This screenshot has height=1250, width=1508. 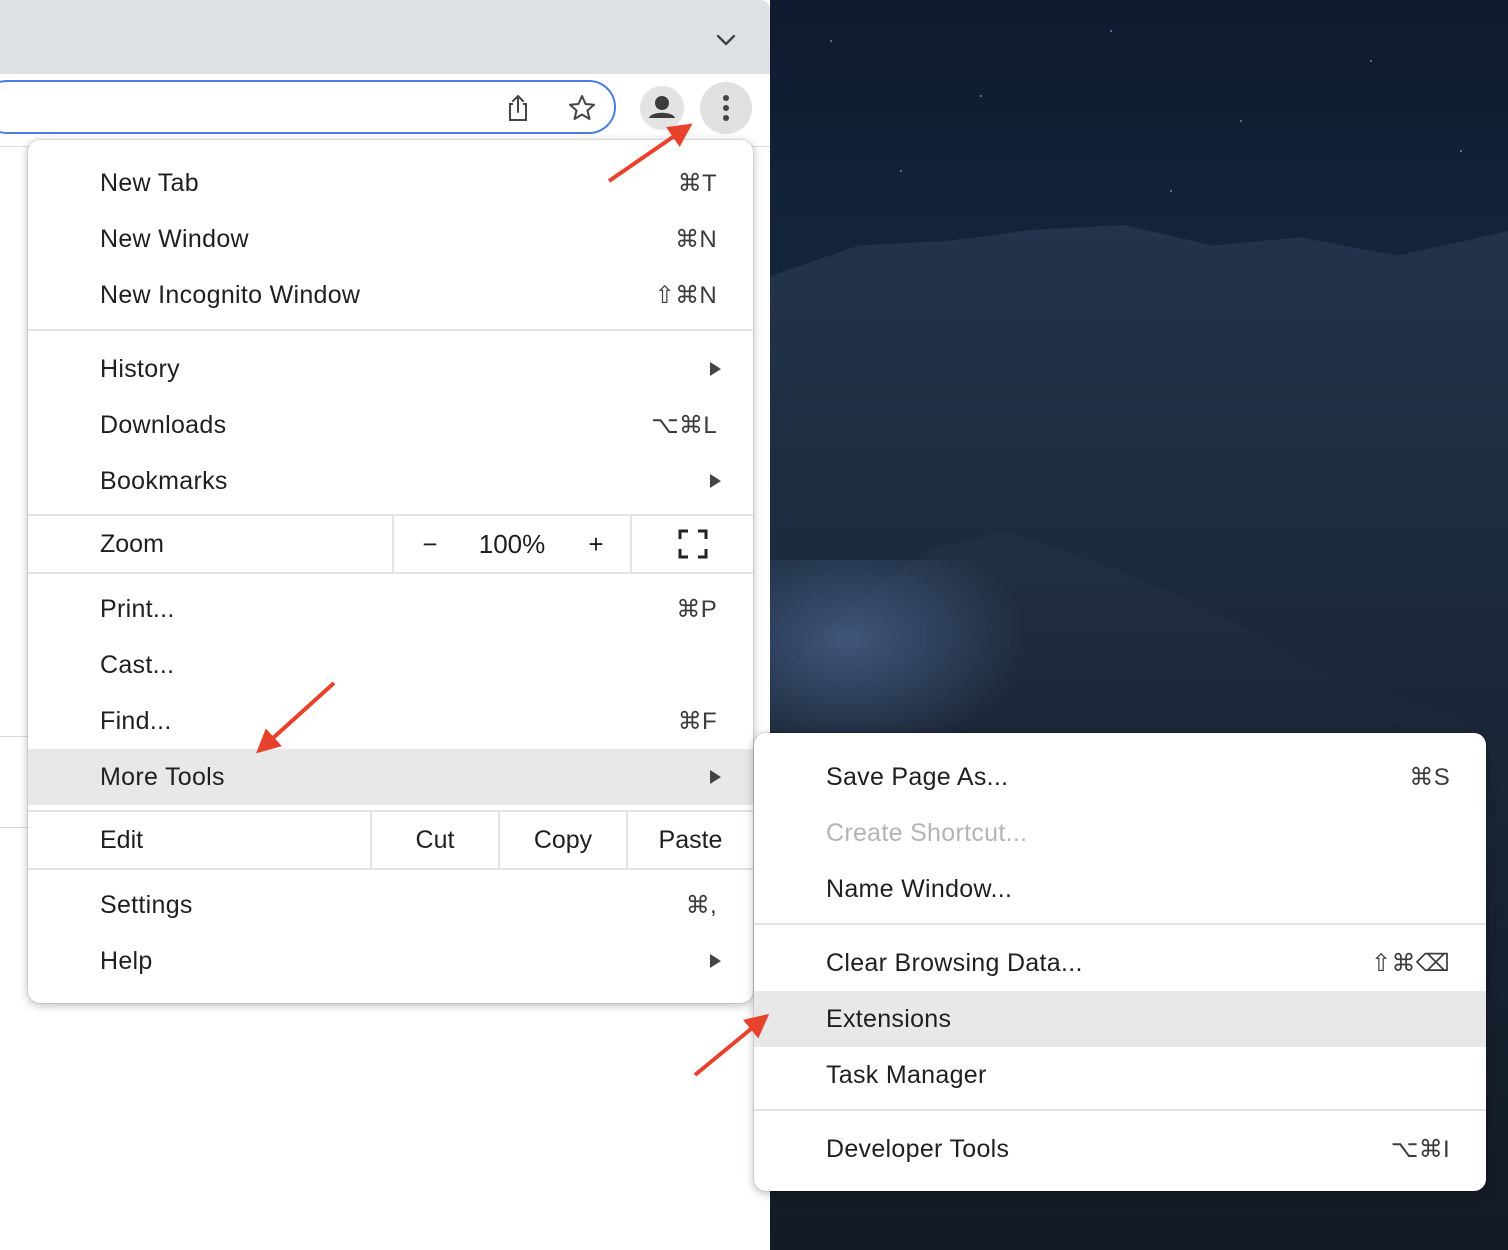 What do you see at coordinates (1120, 777) in the screenshot?
I see `submenu-item-save-page-as: Save Page As... ⌘S` at bounding box center [1120, 777].